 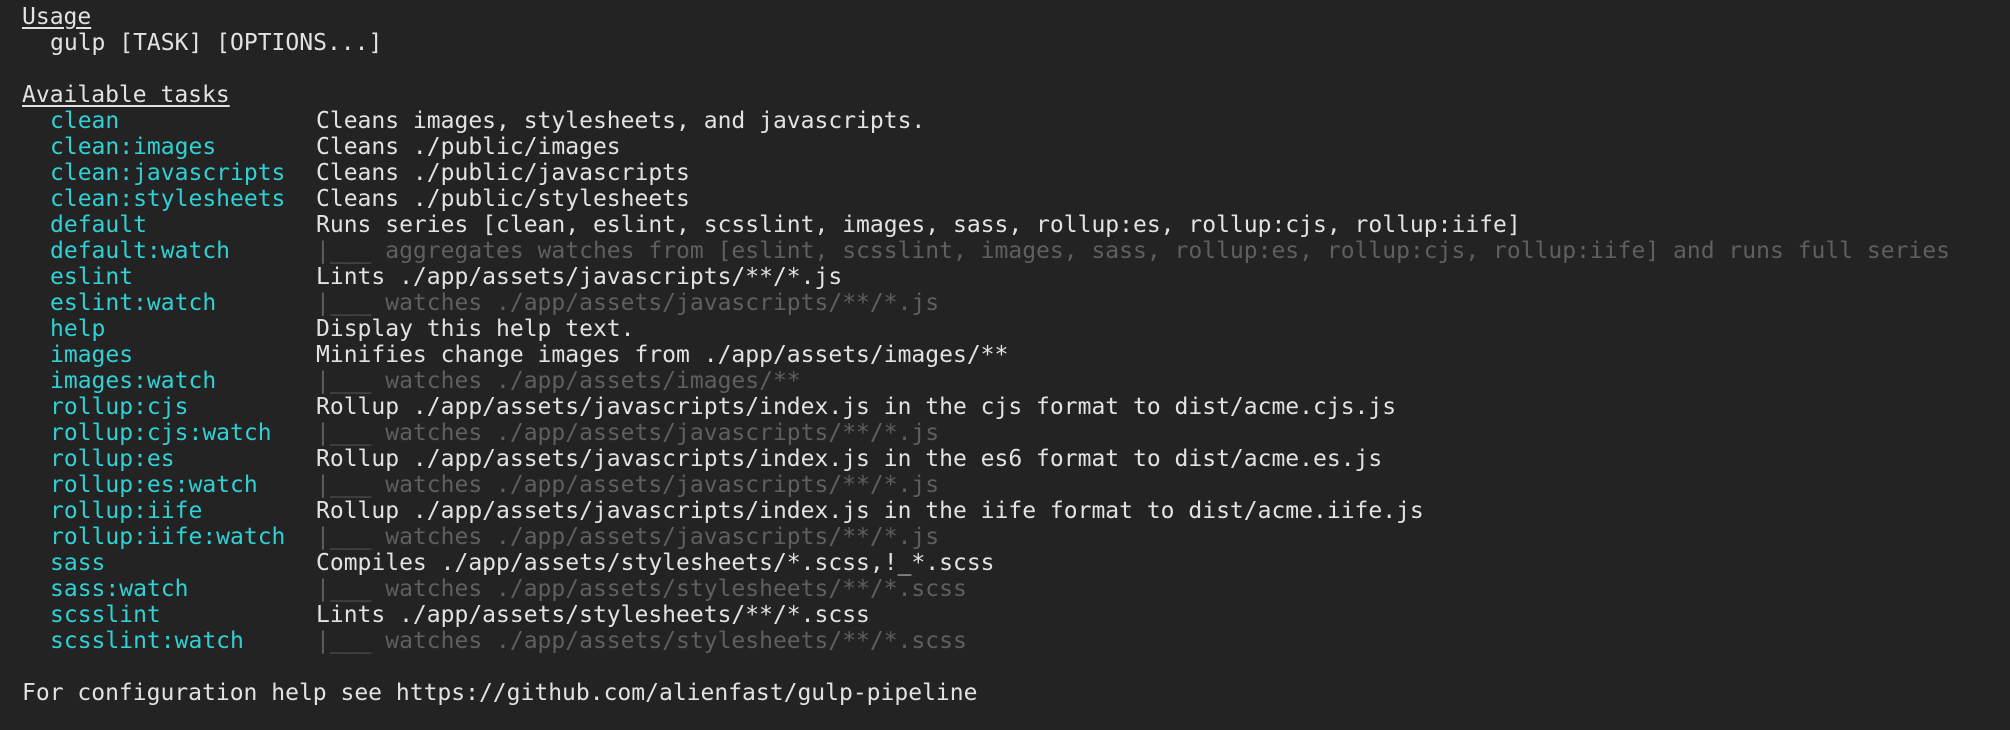 I want to click on task-name: rollup:cjs, so click(x=119, y=407).